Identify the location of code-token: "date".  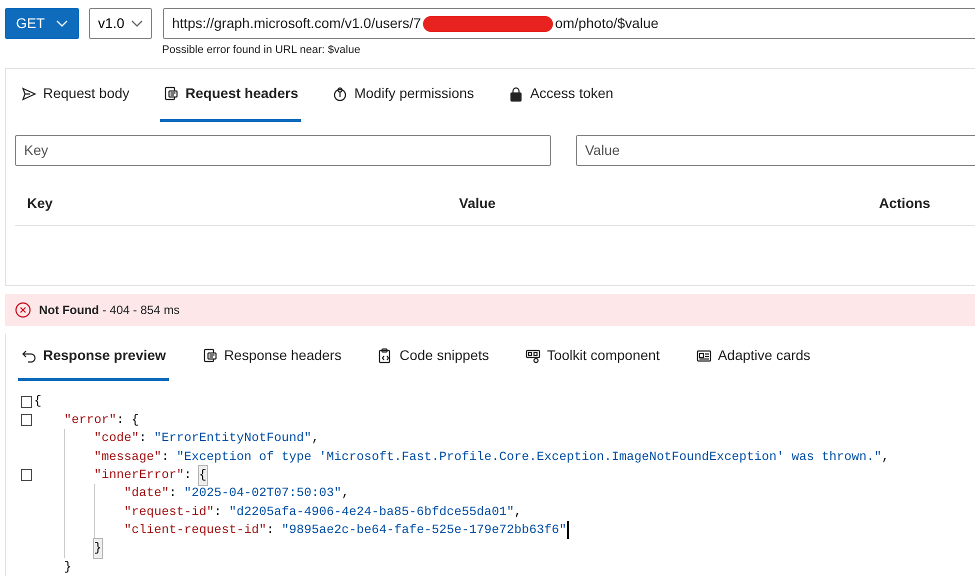
(147, 493).